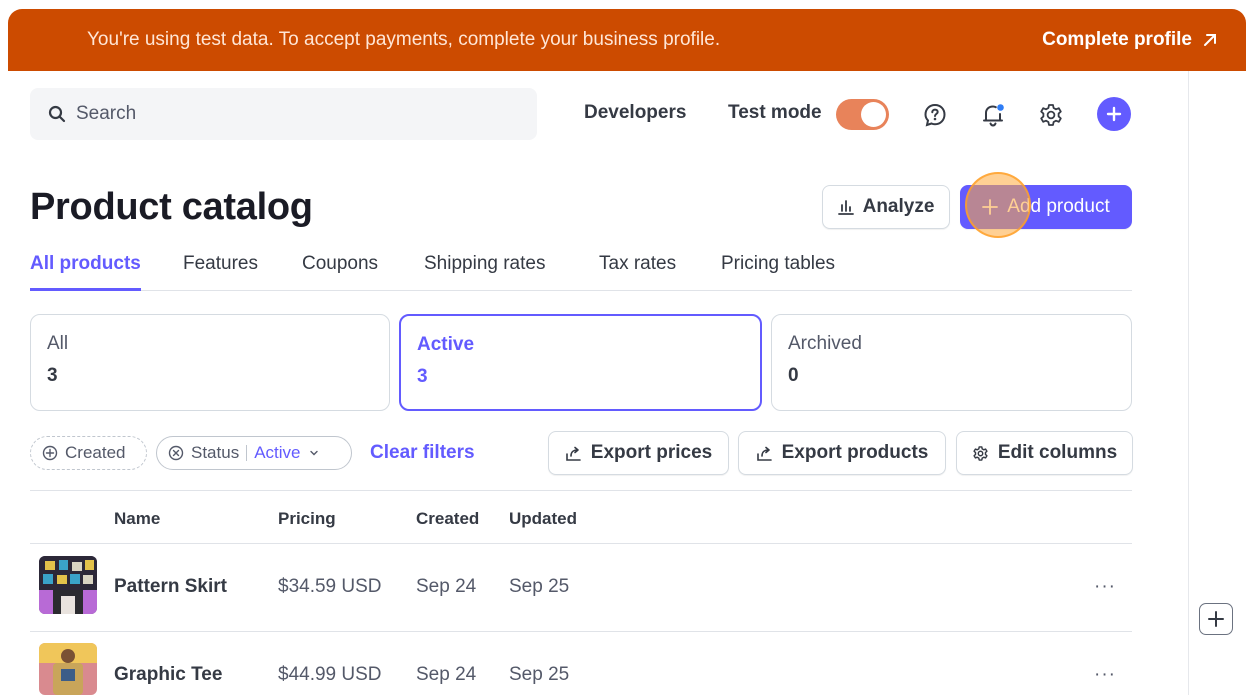  I want to click on table-header-border, so click(581, 543).